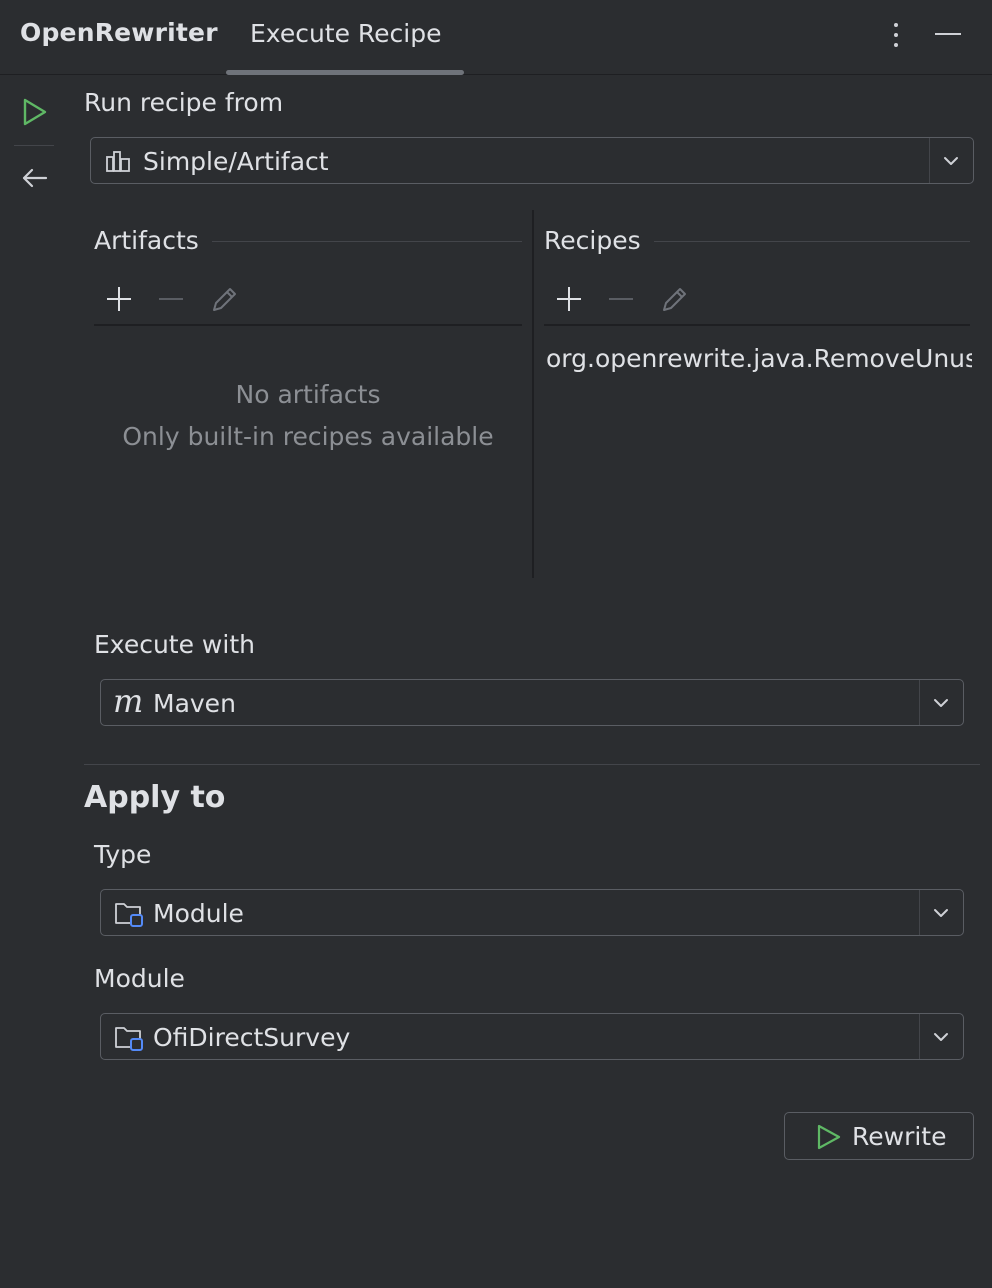 The height and width of the screenshot is (1288, 992). Describe the element at coordinates (118, 161) in the screenshot. I see `library-icon` at that location.